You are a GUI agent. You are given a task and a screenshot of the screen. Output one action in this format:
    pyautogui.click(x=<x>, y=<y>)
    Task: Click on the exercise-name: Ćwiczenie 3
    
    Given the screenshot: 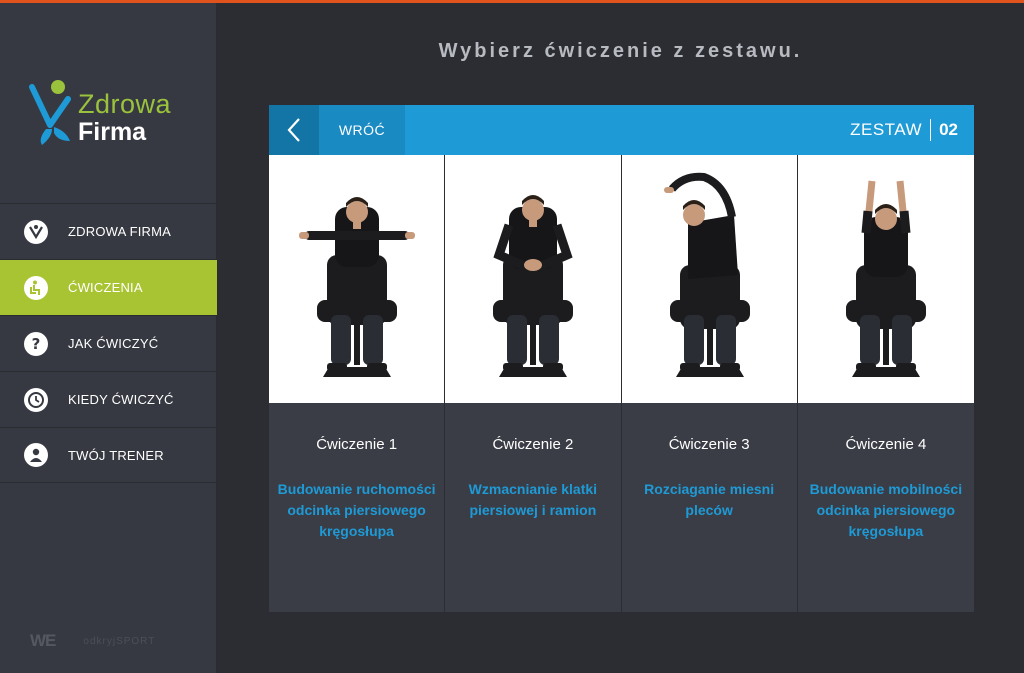 What is the action you would take?
    pyautogui.click(x=709, y=444)
    